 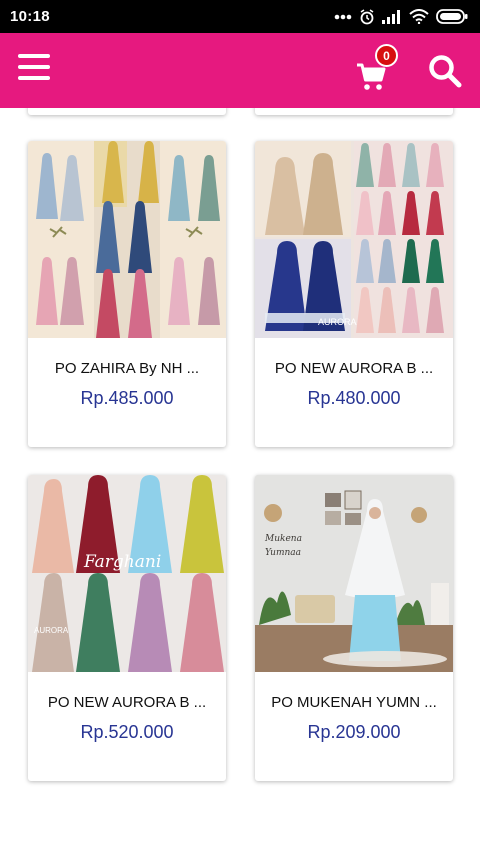 What do you see at coordinates (354, 573) in the screenshot?
I see `product-image: Mukena Yumnaa` at bounding box center [354, 573].